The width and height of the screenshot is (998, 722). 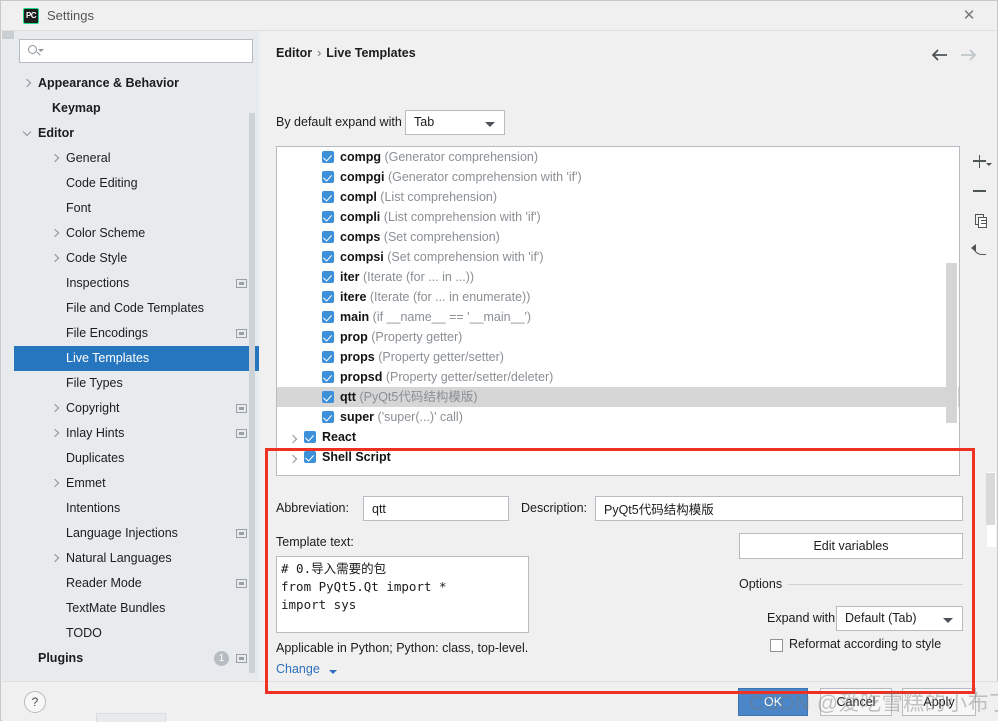 What do you see at coordinates (990, 499) in the screenshot?
I see `template-text-scrollbar-thumb` at bounding box center [990, 499].